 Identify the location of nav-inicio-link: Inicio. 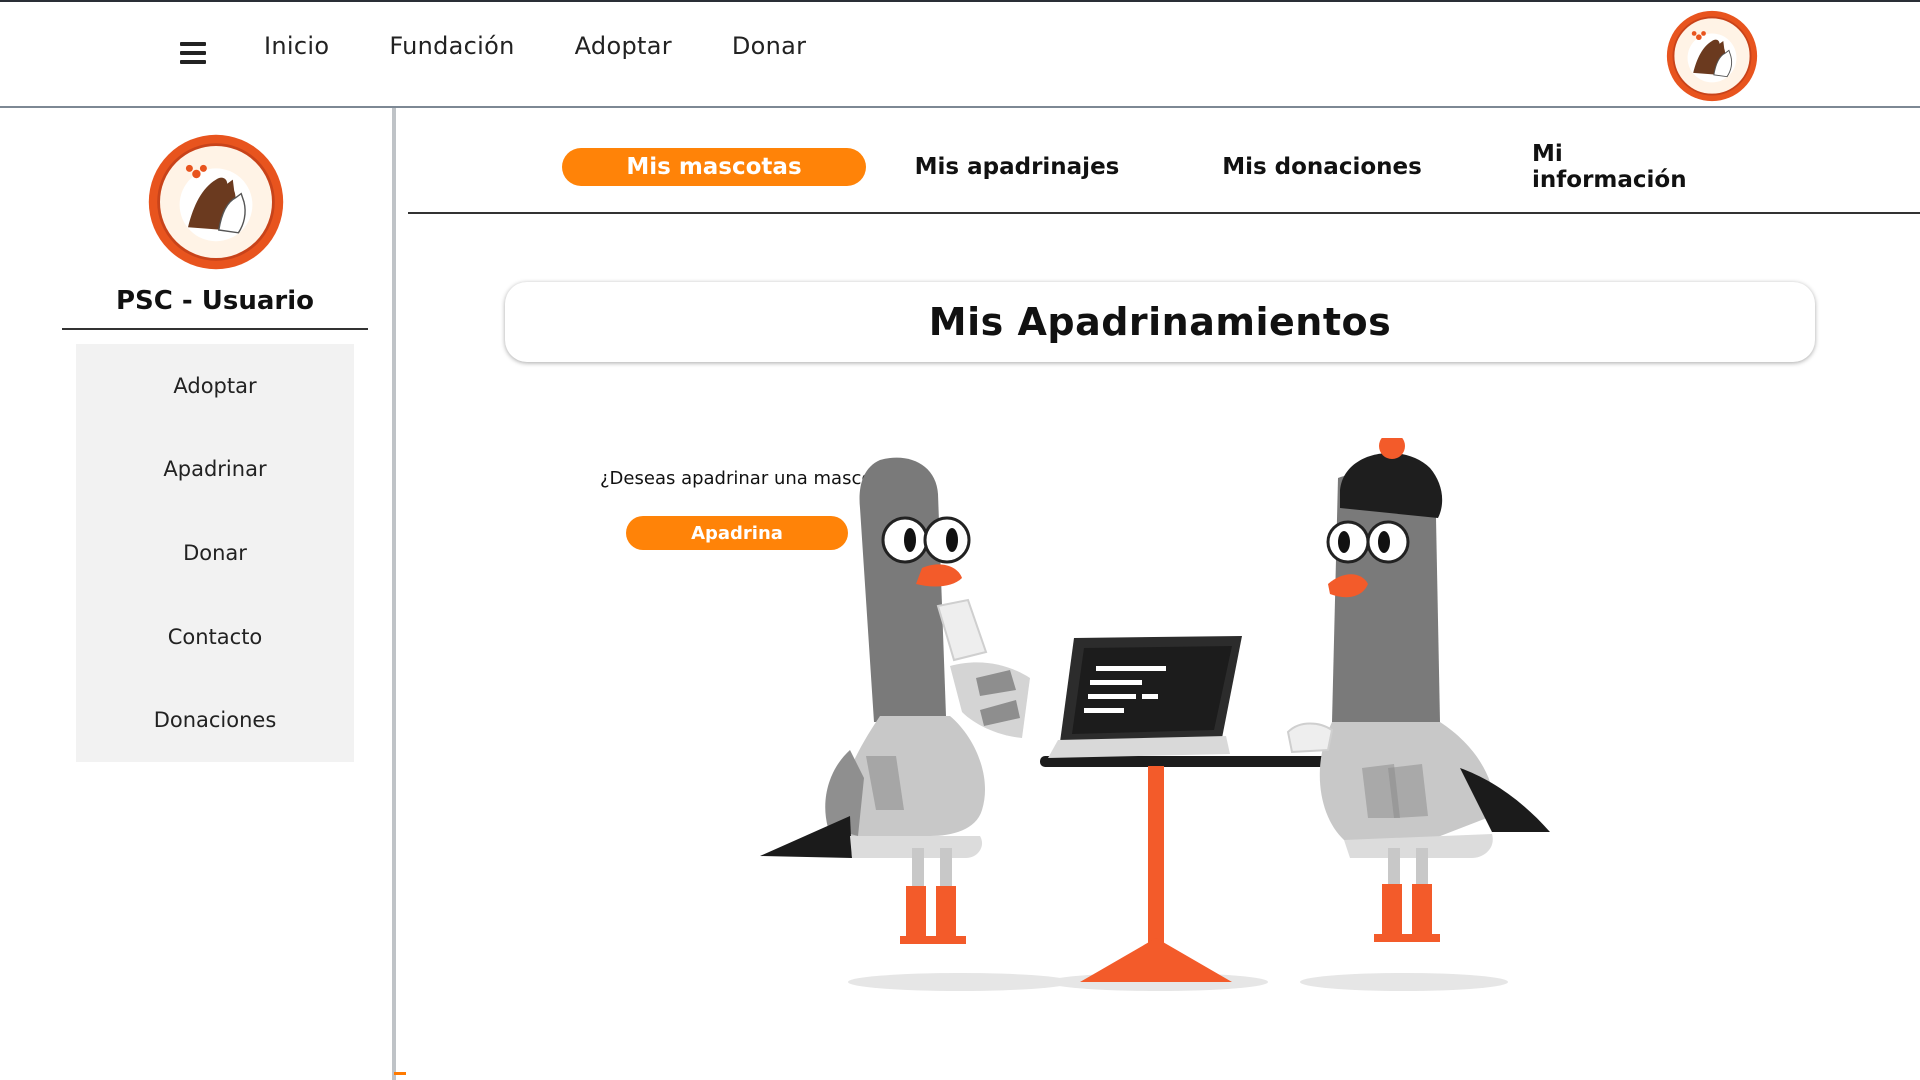
(296, 46).